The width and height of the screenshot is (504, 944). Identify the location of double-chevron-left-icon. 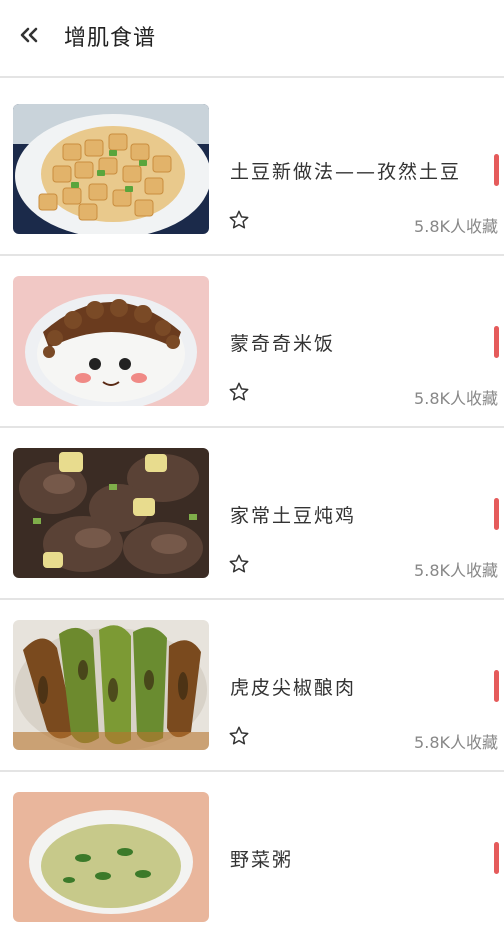
(29, 35).